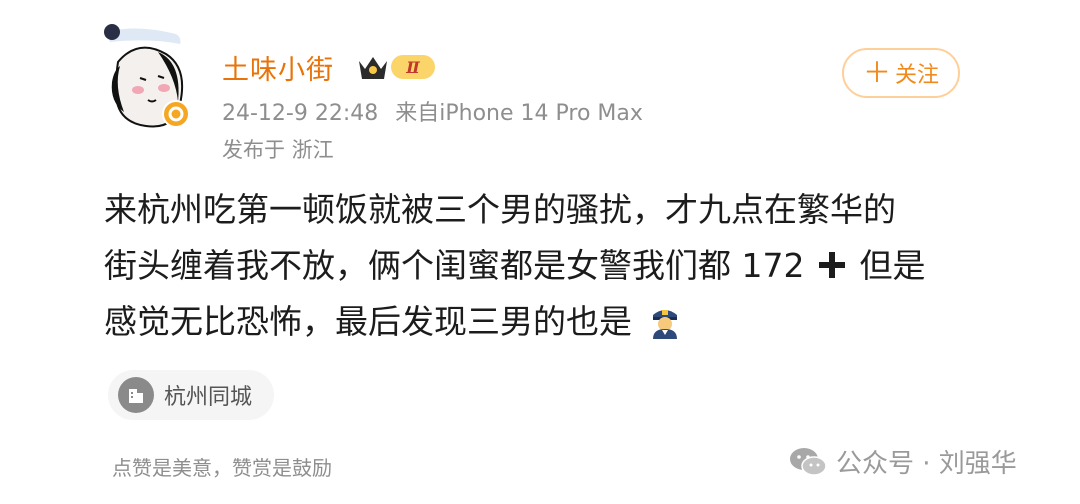  I want to click on reward-note: 点赞是美意，赞赏是鼓励, so click(222, 468).